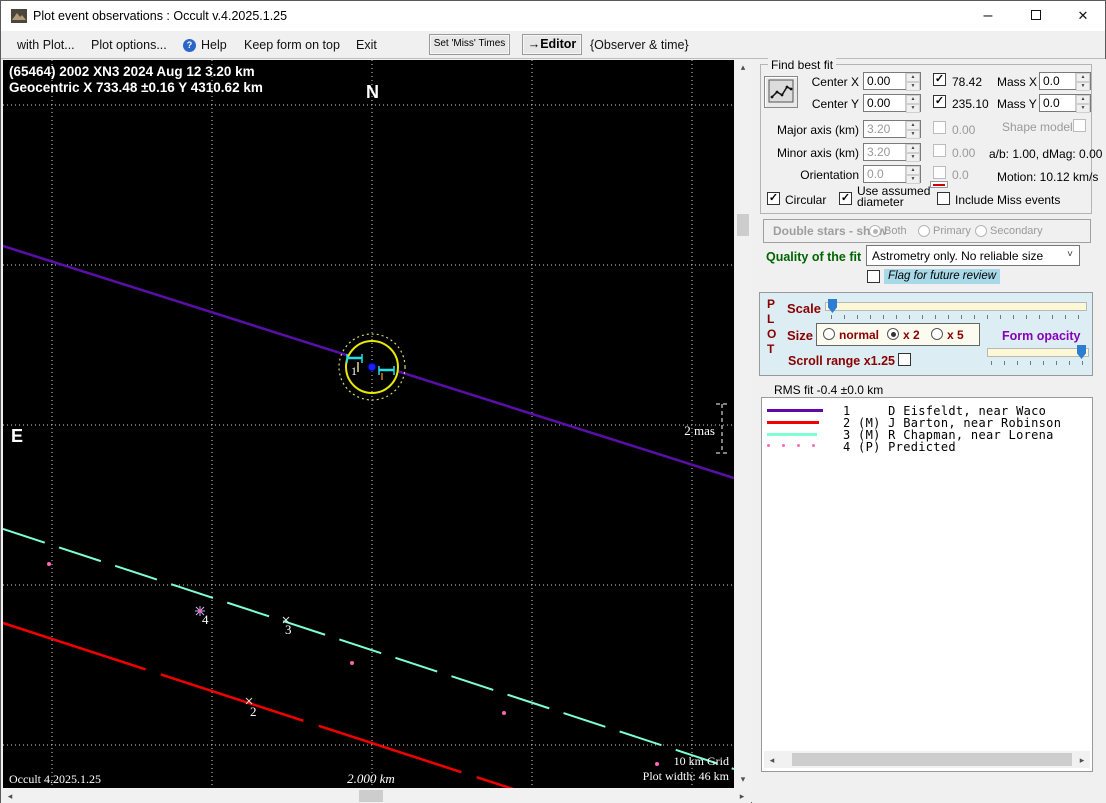 This screenshot has height=803, width=1106. I want to click on size-x2-label: x 2, so click(911, 335).